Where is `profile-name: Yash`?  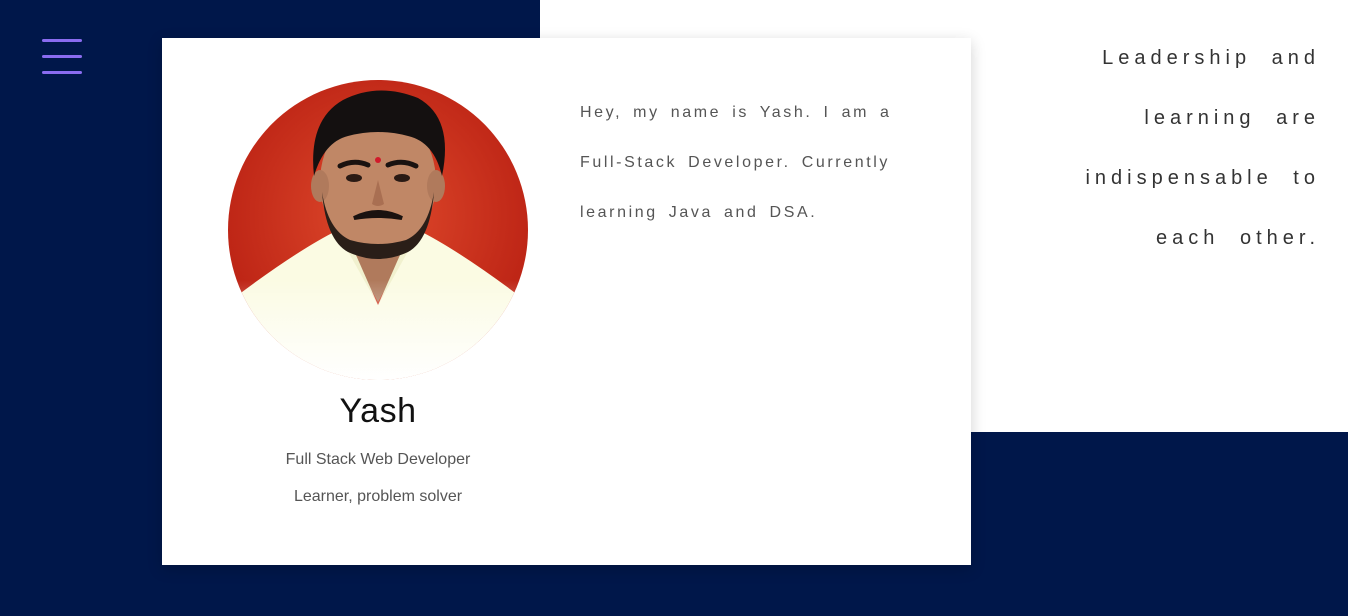
profile-name: Yash is located at coordinates (378, 411).